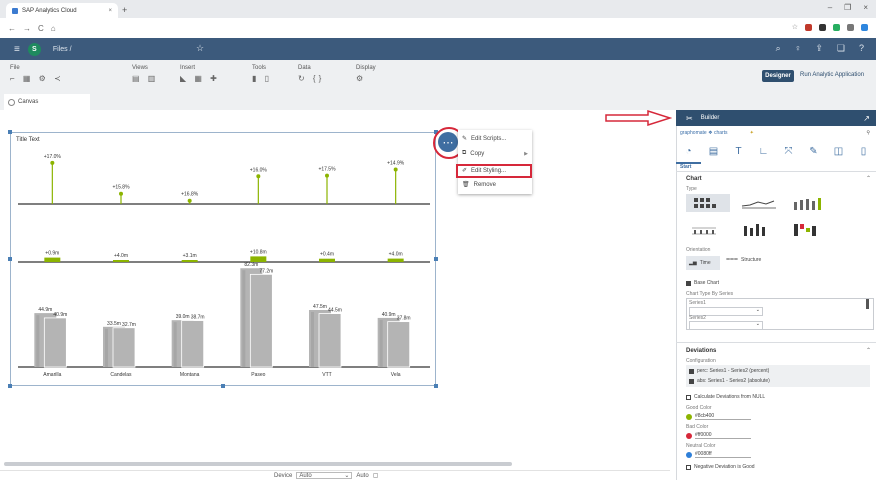 Image resolution: width=876 pixels, height=481 pixels. Describe the element at coordinates (868, 133) in the screenshot. I see `settings-icon: ⚲` at that location.